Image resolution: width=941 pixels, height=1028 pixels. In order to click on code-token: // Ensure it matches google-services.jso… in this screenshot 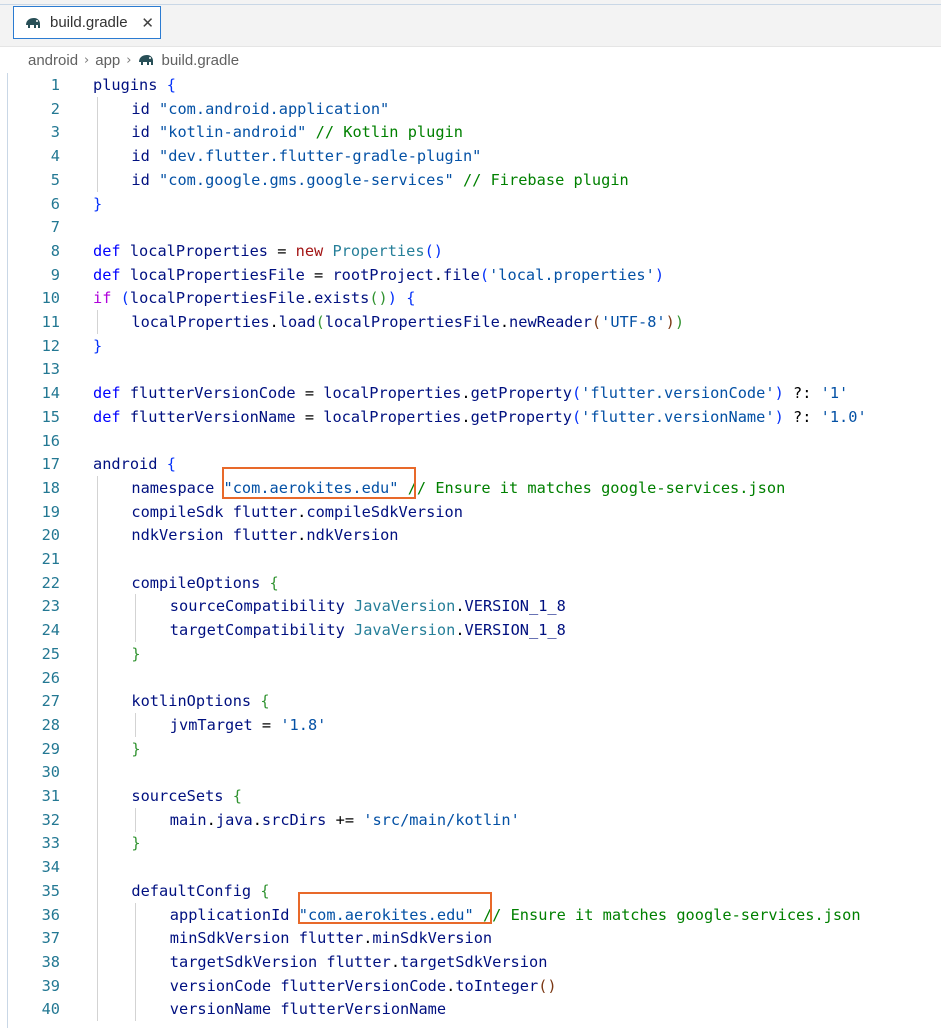, I will do `click(596, 487)`.